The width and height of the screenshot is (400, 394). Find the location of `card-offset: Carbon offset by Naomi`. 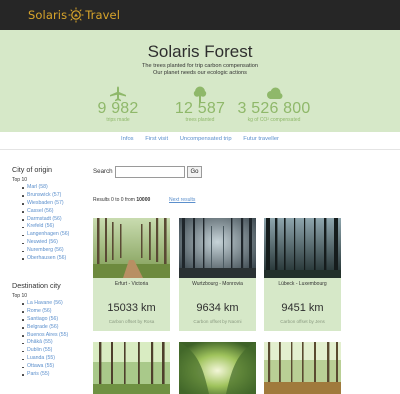

card-offset: Carbon offset by Naomi is located at coordinates (217, 321).